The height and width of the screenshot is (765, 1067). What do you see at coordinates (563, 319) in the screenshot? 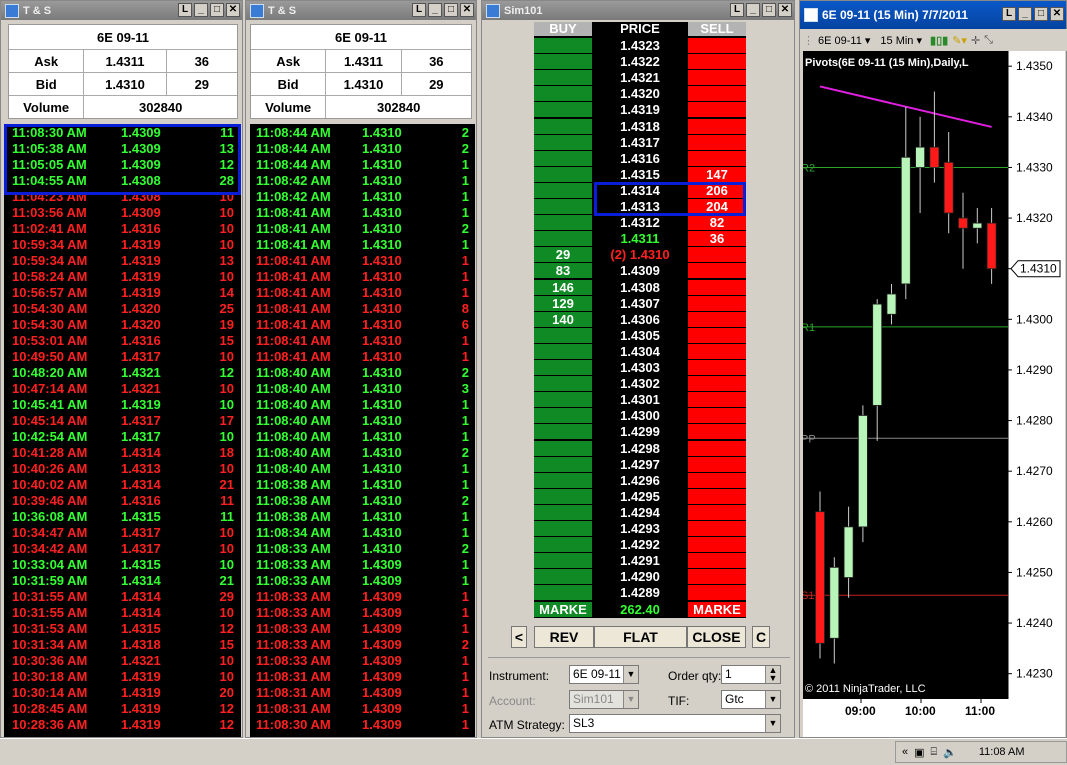
I see `buy-cell: 140` at bounding box center [563, 319].